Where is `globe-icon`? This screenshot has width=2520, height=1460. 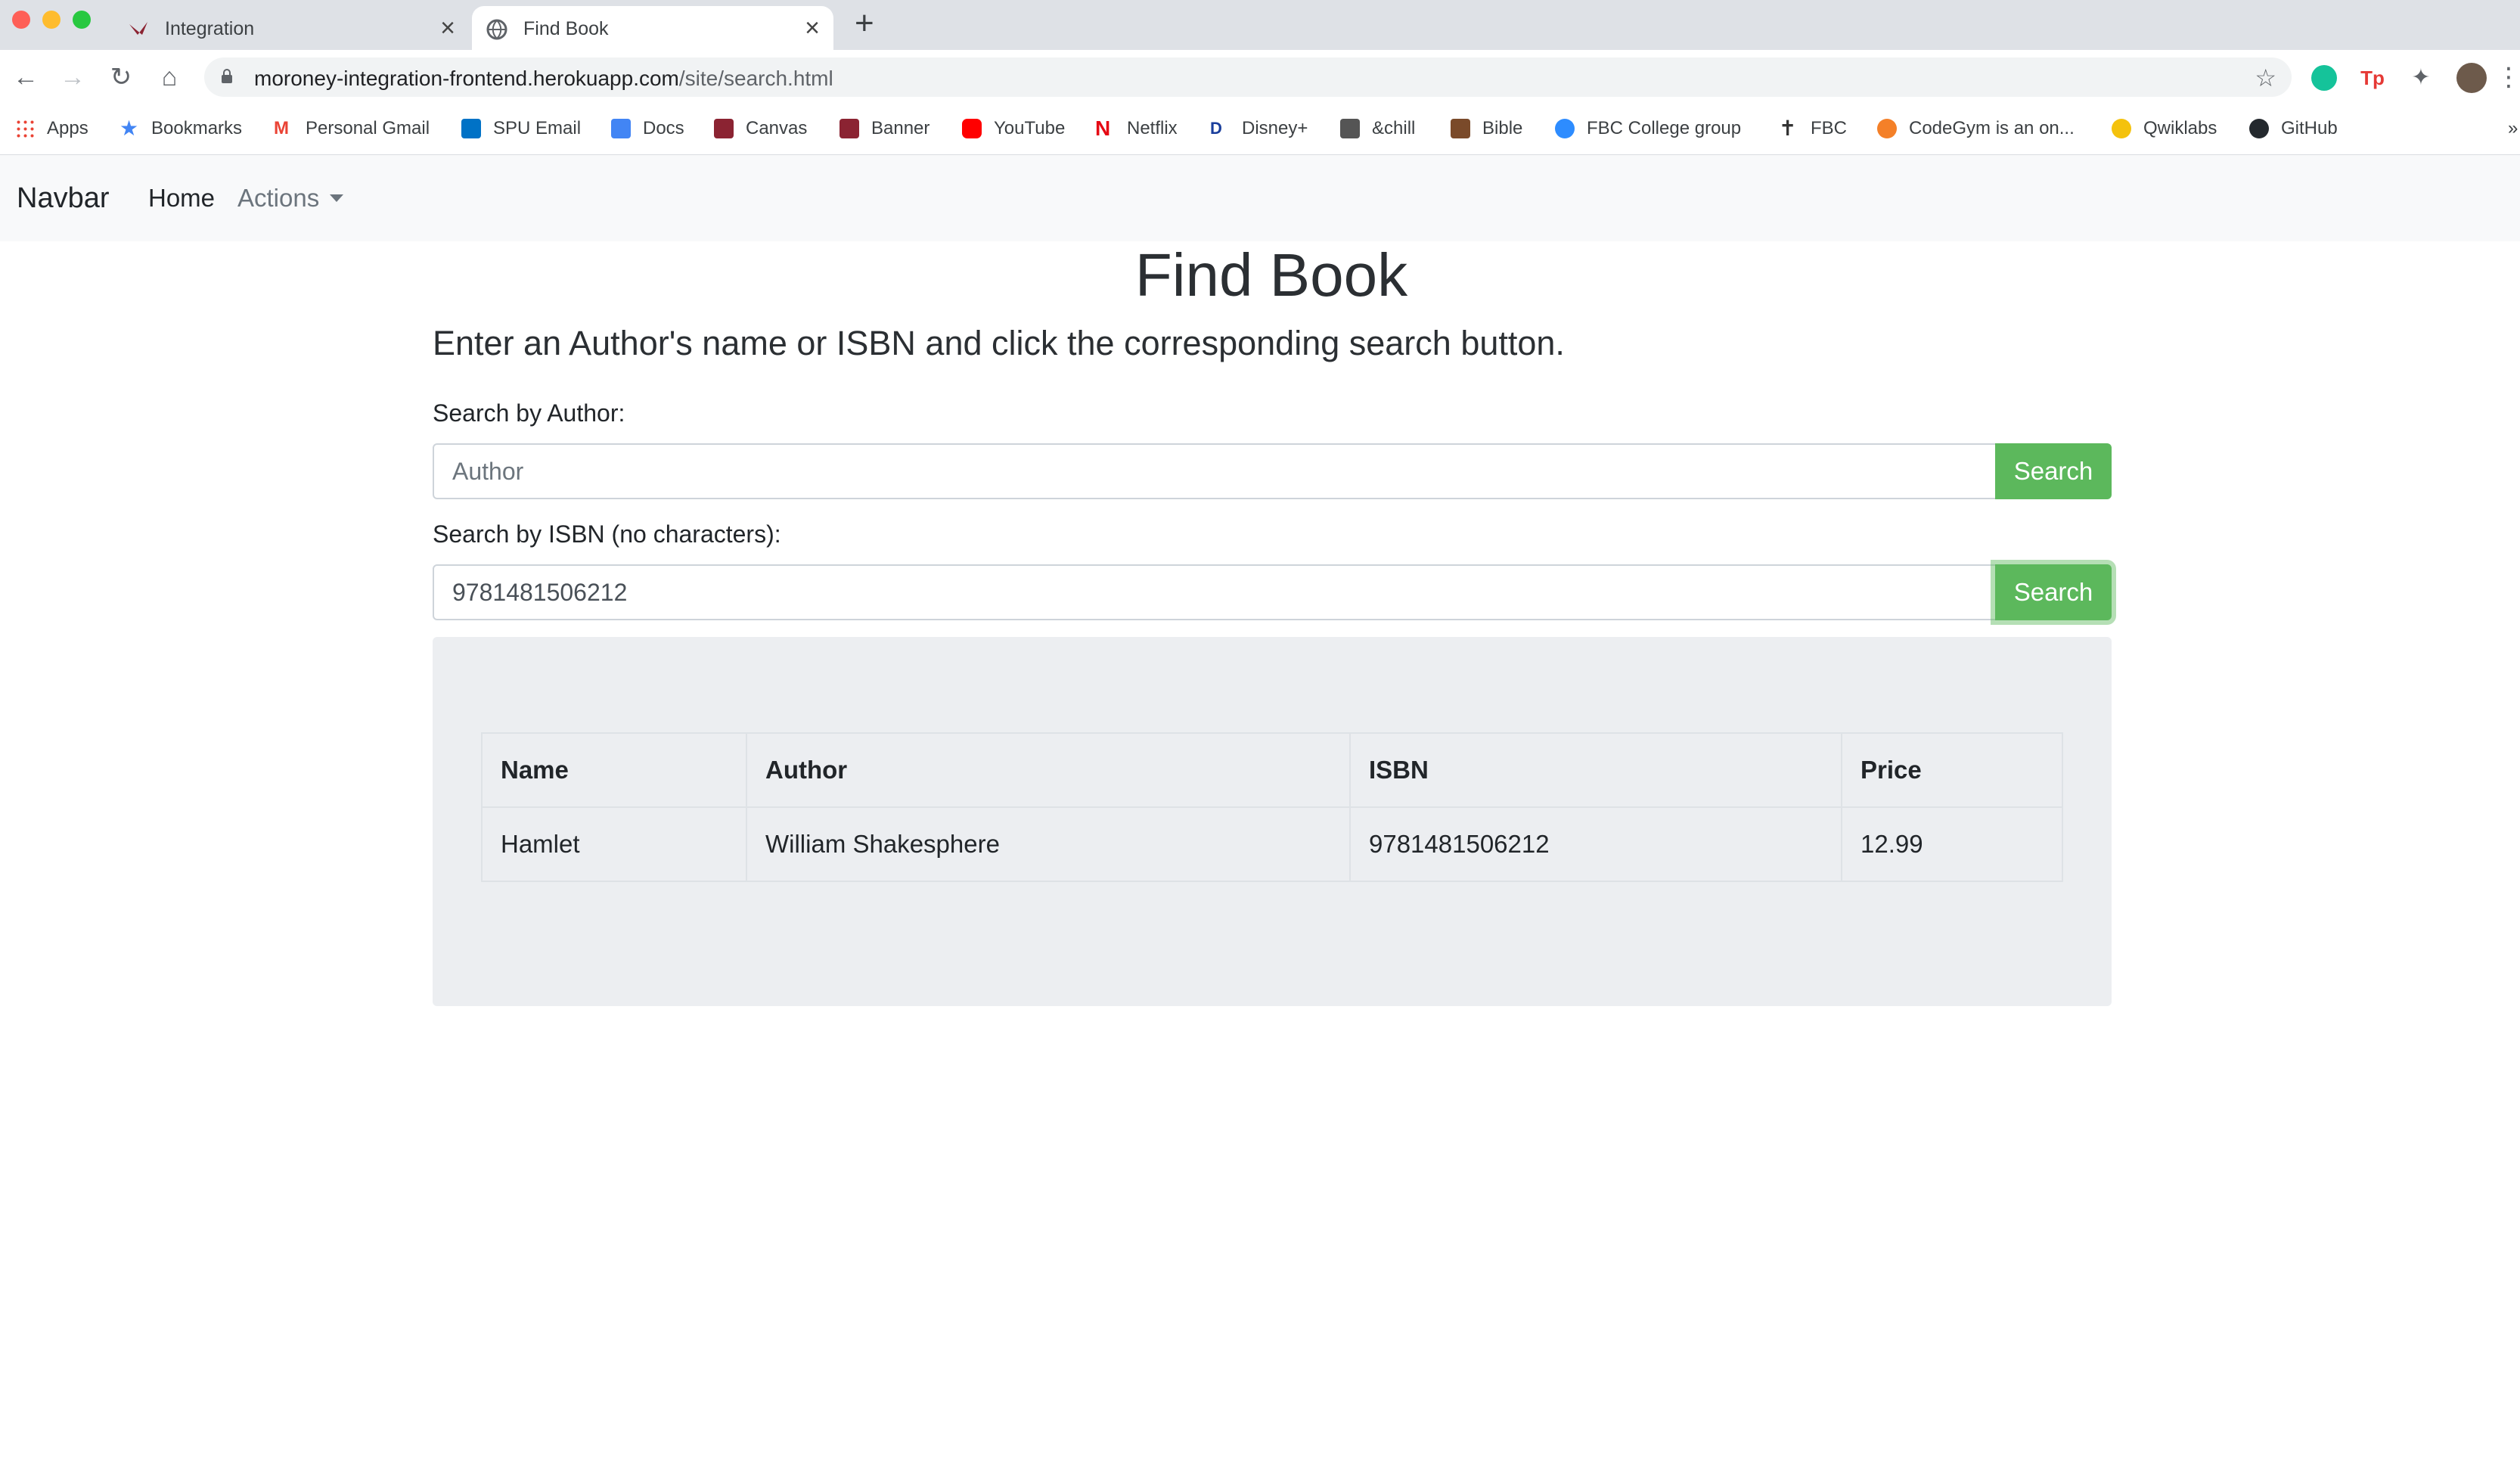
globe-icon is located at coordinates (496, 29).